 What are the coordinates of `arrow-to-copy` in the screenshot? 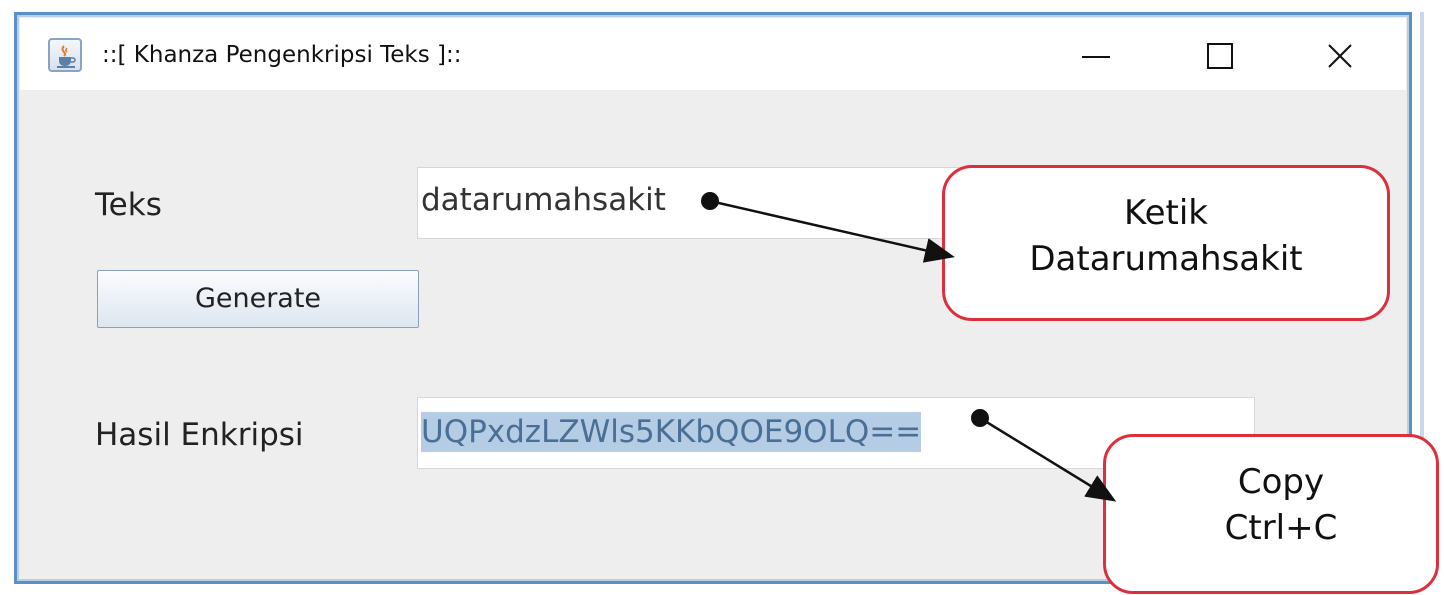 It's located at (1044, 455).